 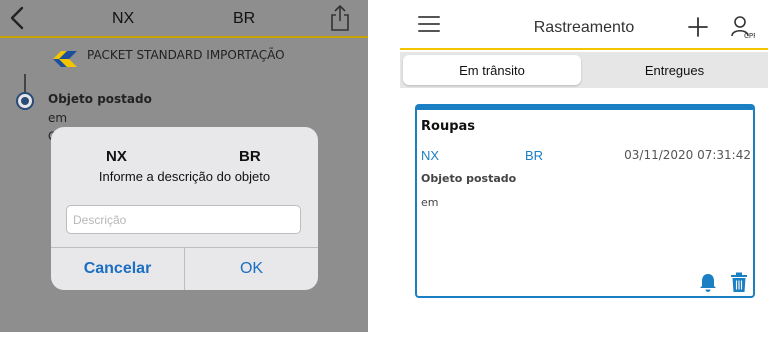 I want to click on package-status: Objeto postado, so click(x=469, y=178).